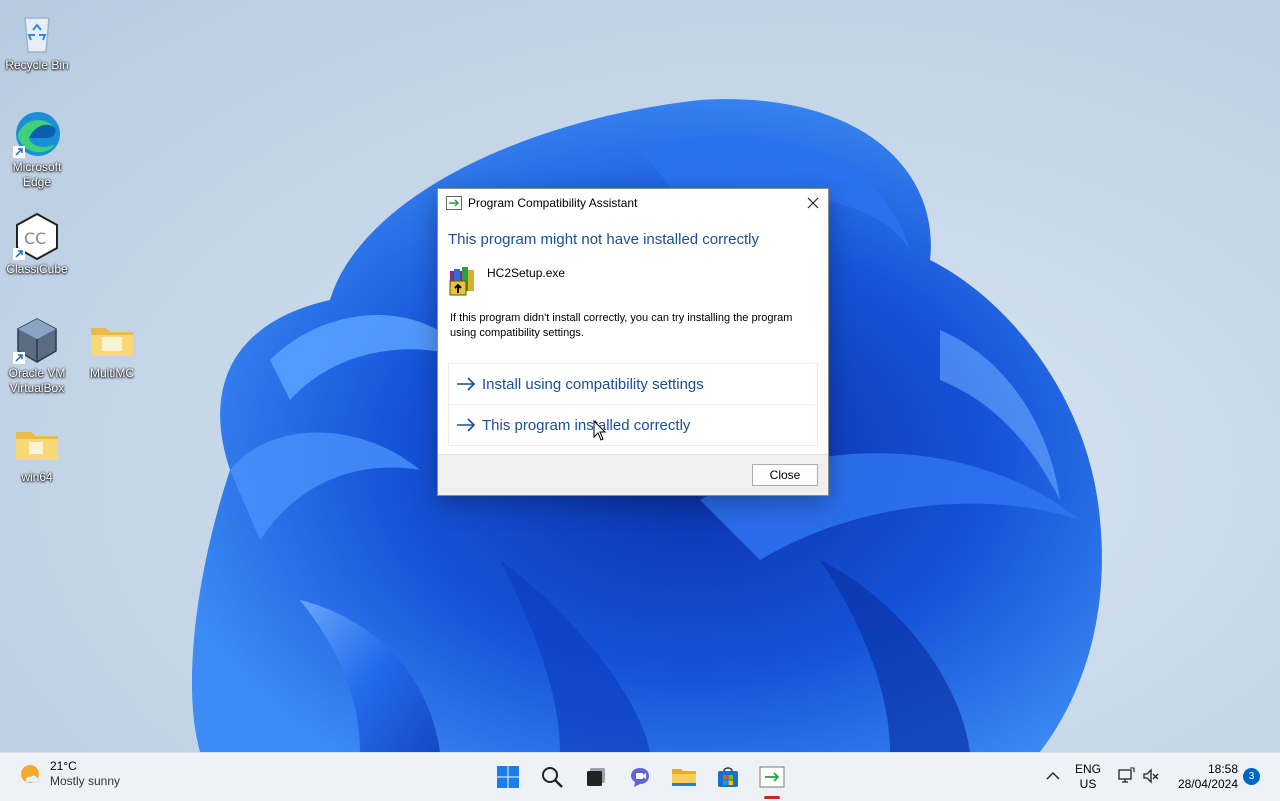  What do you see at coordinates (1087, 769) in the screenshot?
I see `language-code: ENG` at bounding box center [1087, 769].